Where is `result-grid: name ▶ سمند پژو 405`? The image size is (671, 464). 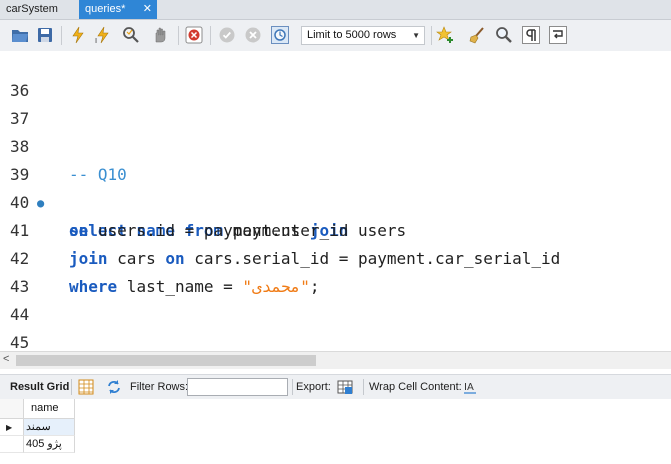 result-grid: name ▶ سمند پژو 405 is located at coordinates (335, 431).